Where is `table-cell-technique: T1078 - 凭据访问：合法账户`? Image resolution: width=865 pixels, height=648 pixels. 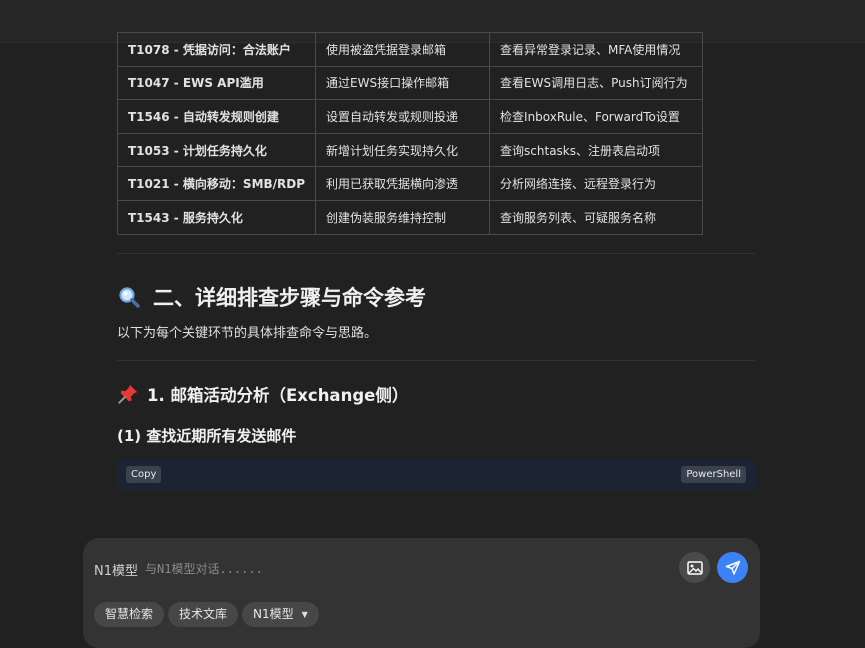
table-cell-technique: T1078 - 凭据访问：合法账户 is located at coordinates (216, 49).